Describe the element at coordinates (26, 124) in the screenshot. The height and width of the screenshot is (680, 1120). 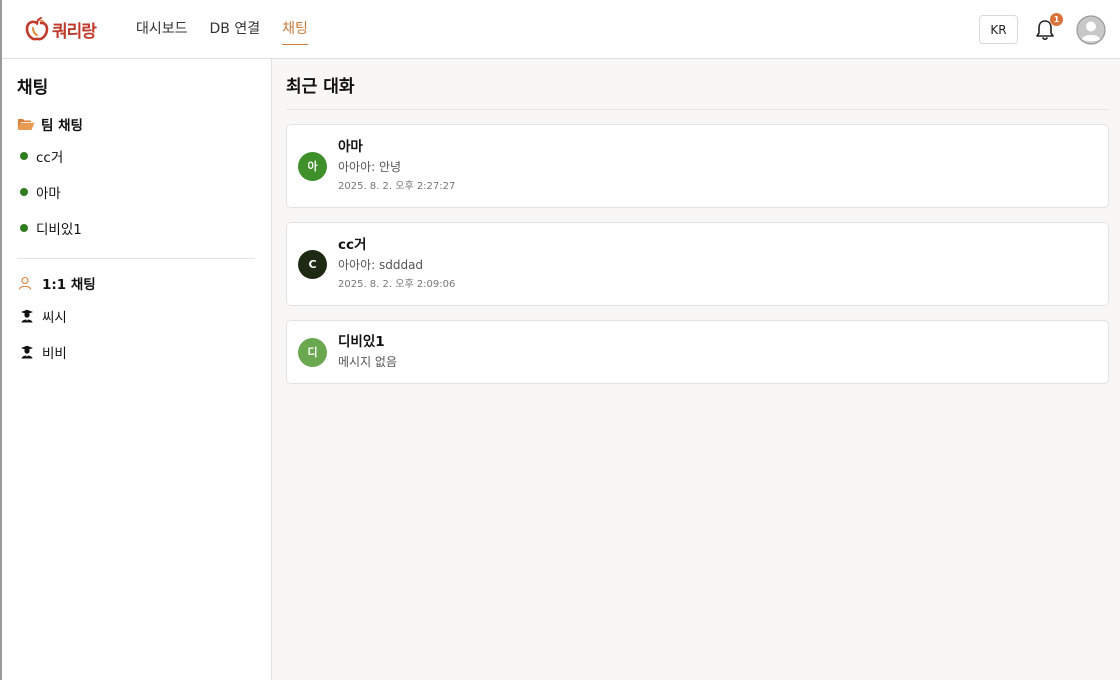
I see `folder-open-icon` at that location.